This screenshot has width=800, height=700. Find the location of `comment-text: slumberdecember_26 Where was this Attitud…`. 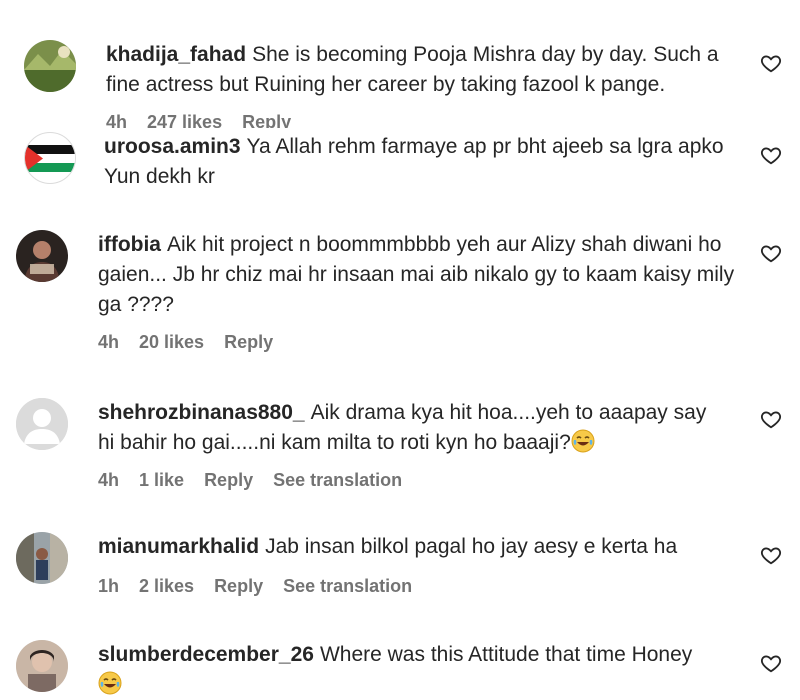

comment-text: slumberdecember_26 Where was this Attitud… is located at coordinates (418, 670).